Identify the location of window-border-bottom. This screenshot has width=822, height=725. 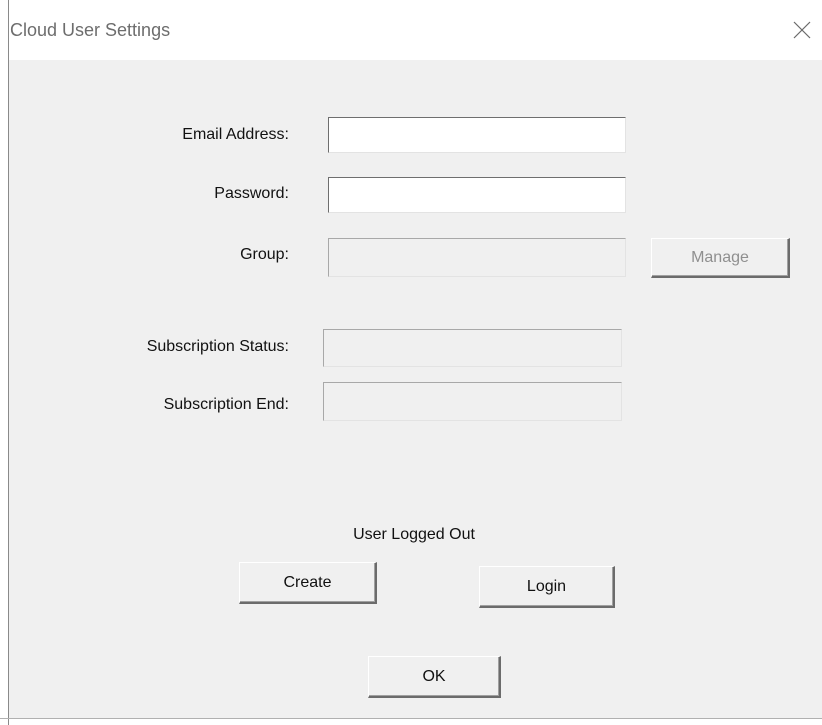
(411, 718).